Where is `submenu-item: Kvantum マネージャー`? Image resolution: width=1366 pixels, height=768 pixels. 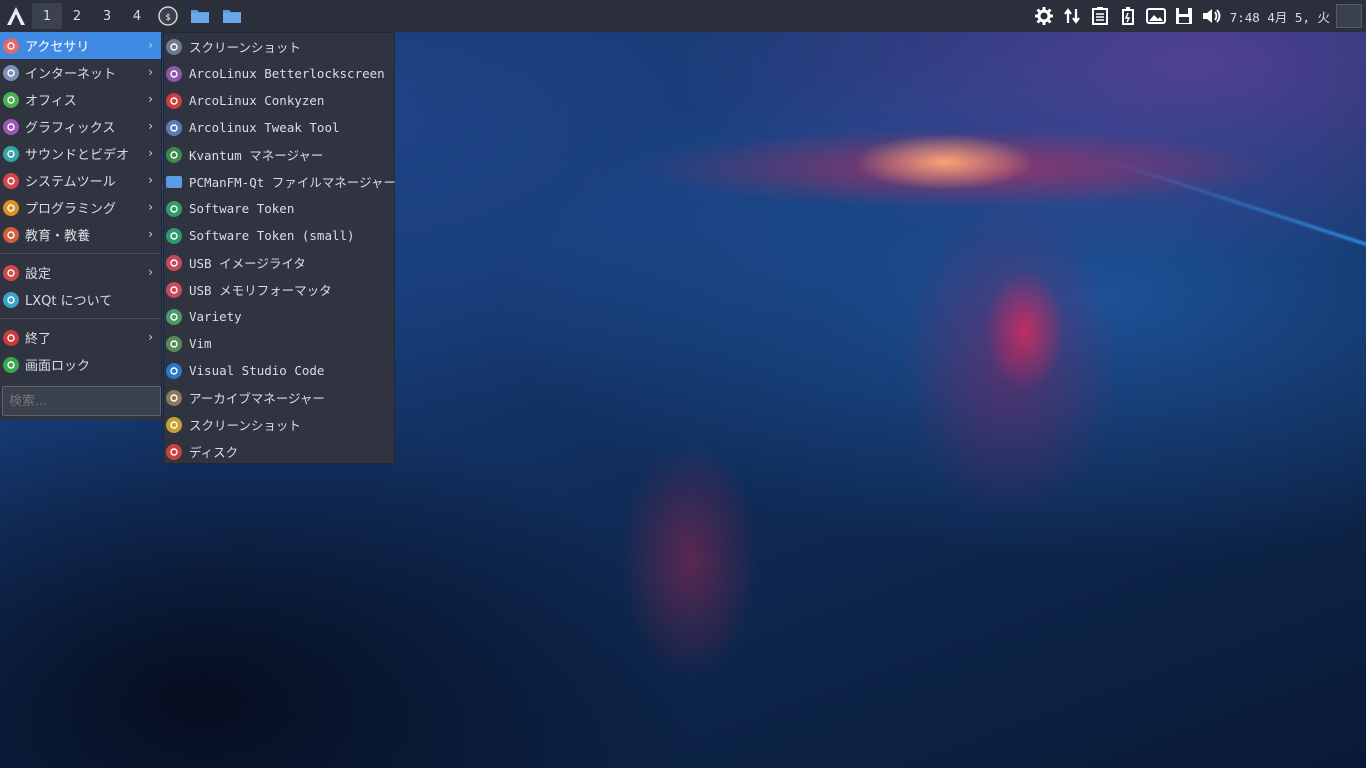 submenu-item: Kvantum マネージャー is located at coordinates (279, 154).